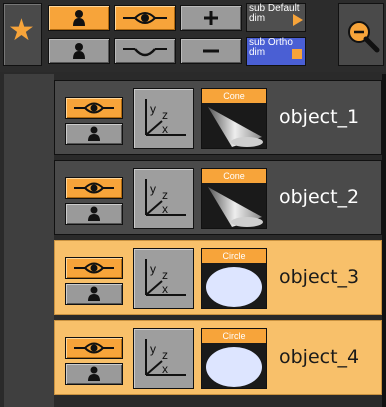  I want to click on eye-toggle-button, so click(145, 18).